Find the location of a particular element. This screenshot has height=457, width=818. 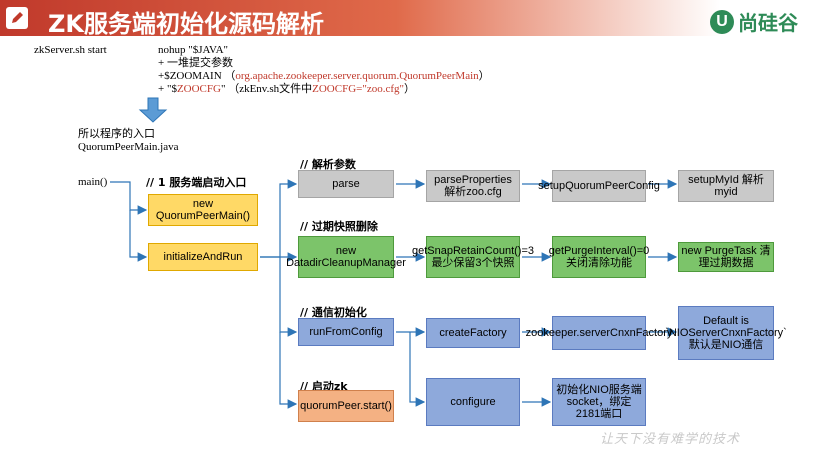

box-parse-properties: parseProperties 解析zoo.cfg is located at coordinates (473, 186).